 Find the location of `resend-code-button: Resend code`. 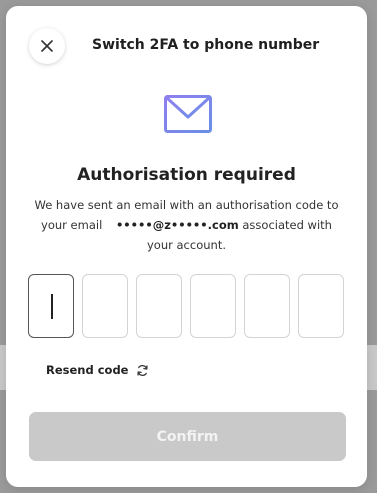

resend-code-button: Resend code is located at coordinates (97, 370).